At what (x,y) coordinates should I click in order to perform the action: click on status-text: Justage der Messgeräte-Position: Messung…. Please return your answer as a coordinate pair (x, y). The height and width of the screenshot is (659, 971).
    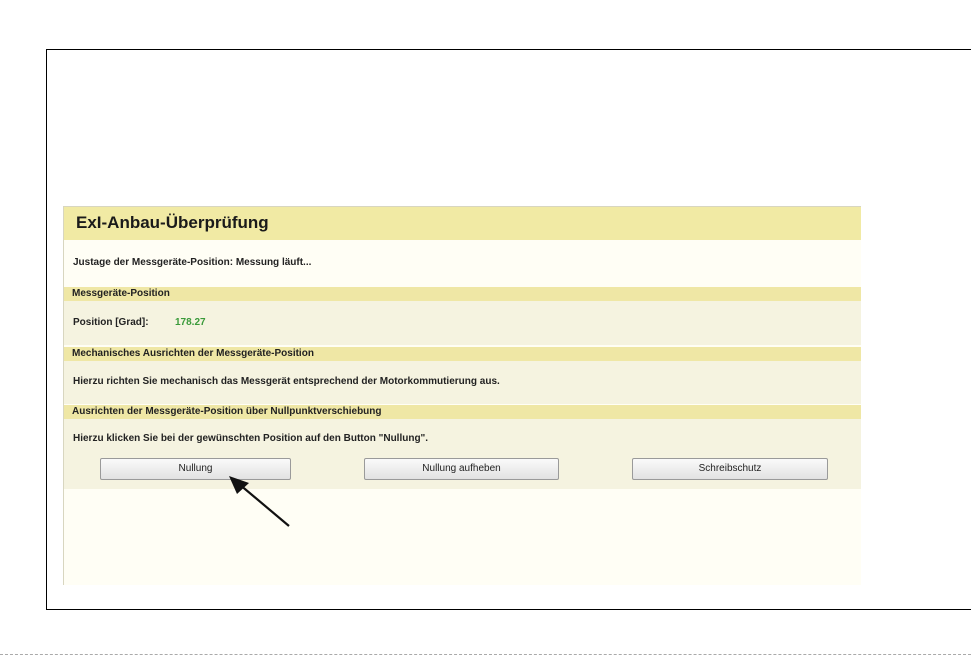
    Looking at the image, I should click on (192, 262).